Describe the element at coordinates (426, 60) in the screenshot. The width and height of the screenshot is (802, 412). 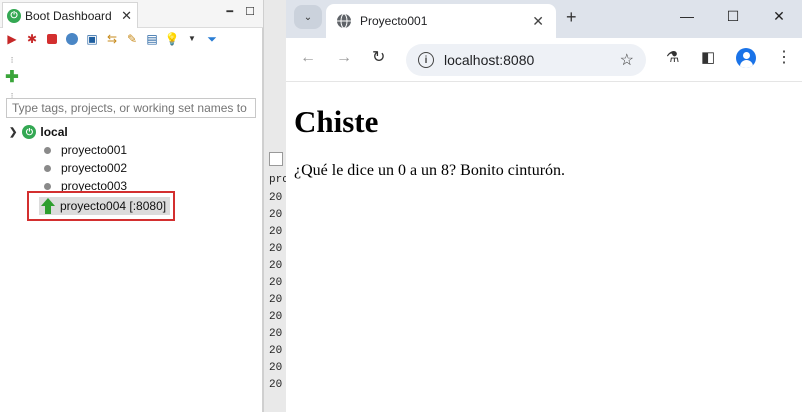
I see `site-info-icon: i` at that location.